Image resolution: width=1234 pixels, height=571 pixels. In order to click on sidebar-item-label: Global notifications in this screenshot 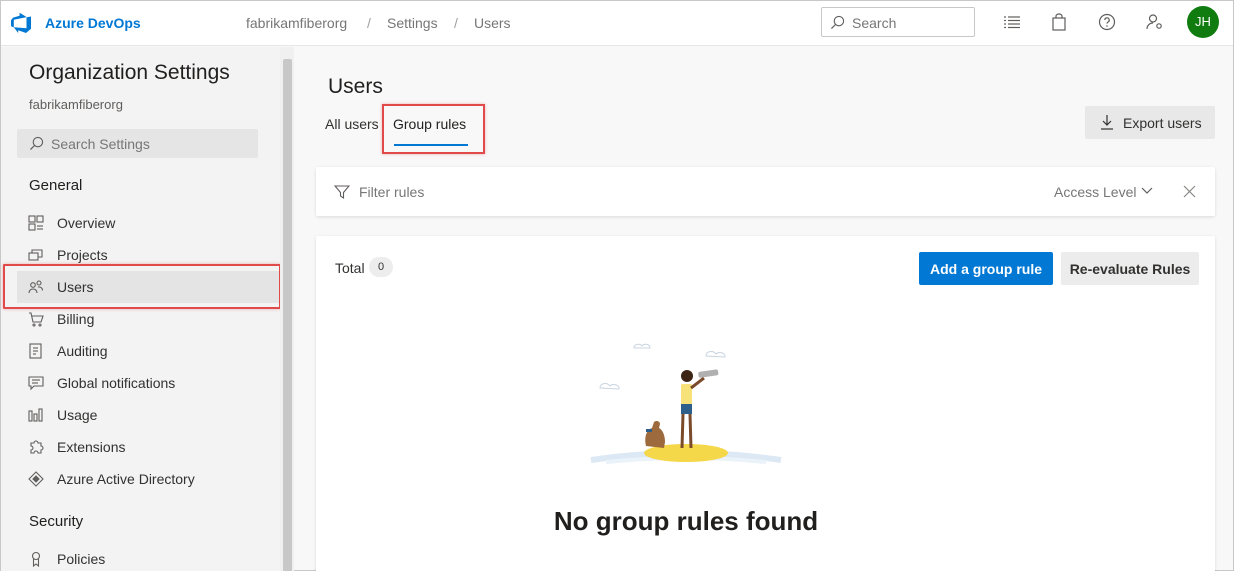, I will do `click(116, 383)`.